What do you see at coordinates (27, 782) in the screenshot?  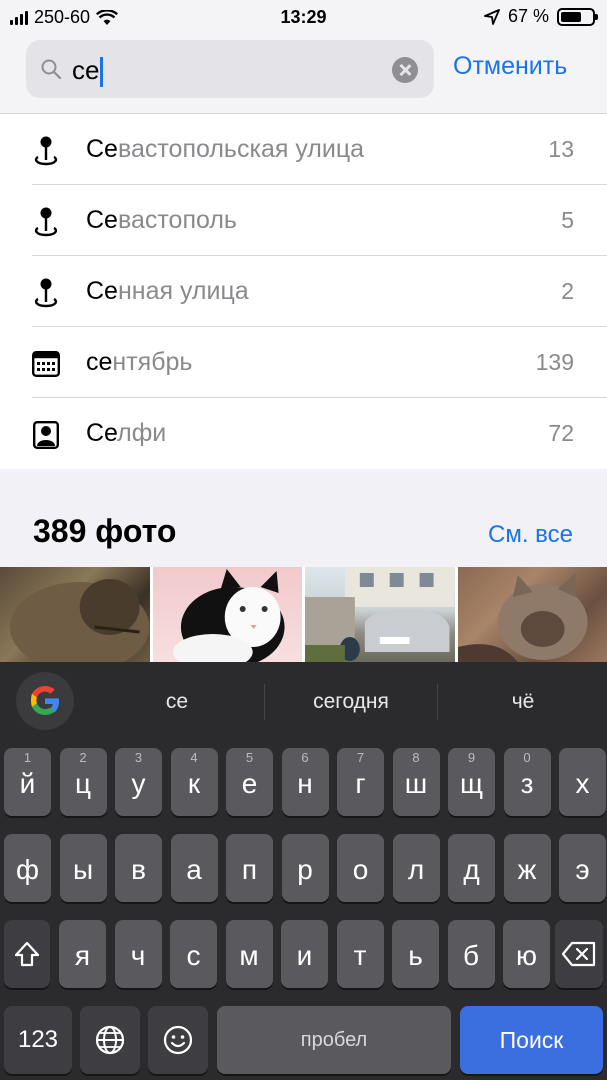 I see `key: 1й` at bounding box center [27, 782].